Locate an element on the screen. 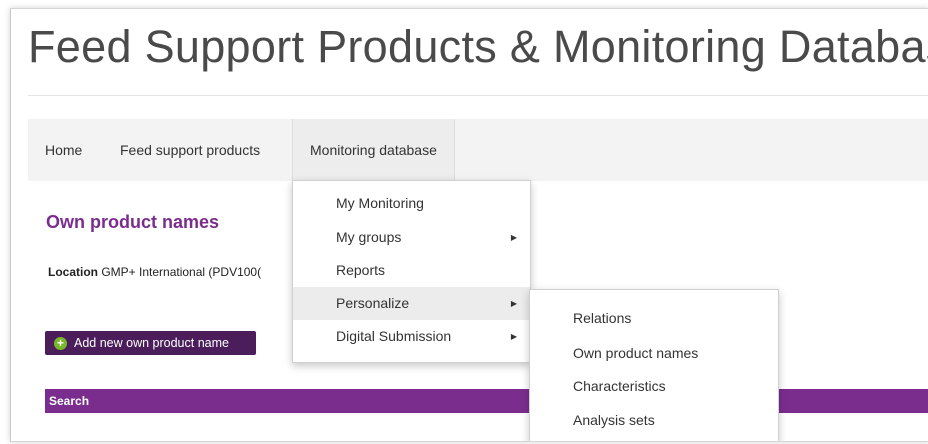 The image size is (928, 444). add-own-product-name-button: + Add new own product name is located at coordinates (150, 343).